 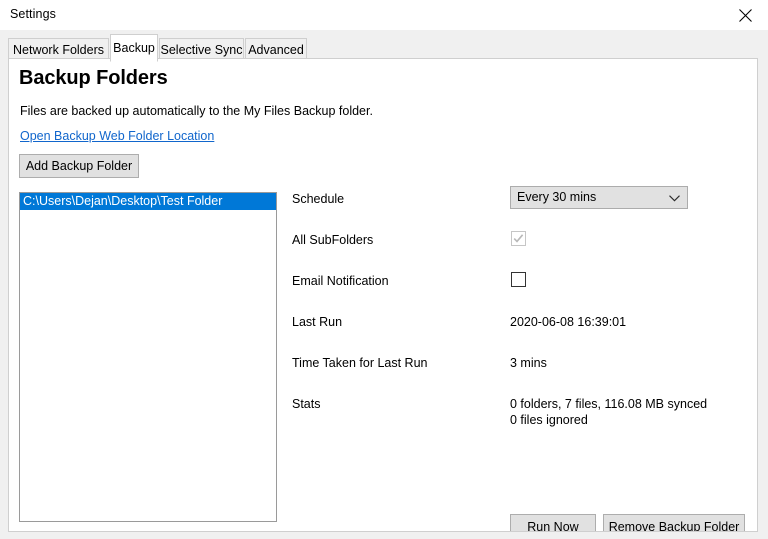 I want to click on run-now-label: Run Now, so click(x=553, y=525).